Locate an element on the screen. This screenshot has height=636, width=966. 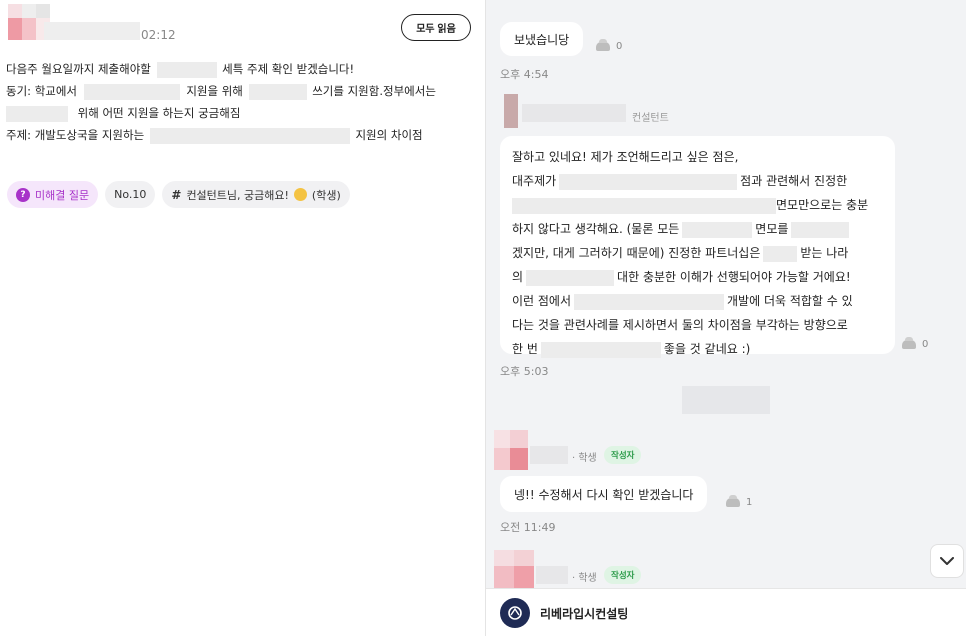
message-time: 오후 5:03 is located at coordinates (524, 371).